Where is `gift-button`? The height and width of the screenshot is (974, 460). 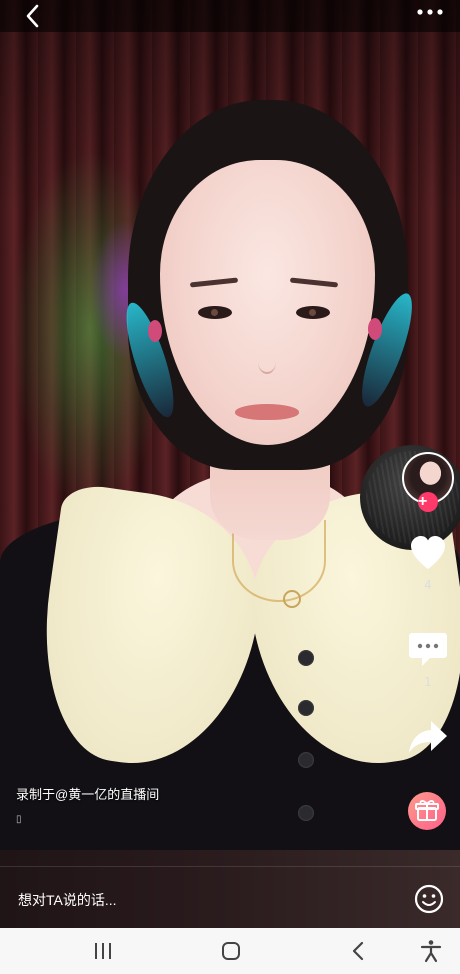 gift-button is located at coordinates (427, 811).